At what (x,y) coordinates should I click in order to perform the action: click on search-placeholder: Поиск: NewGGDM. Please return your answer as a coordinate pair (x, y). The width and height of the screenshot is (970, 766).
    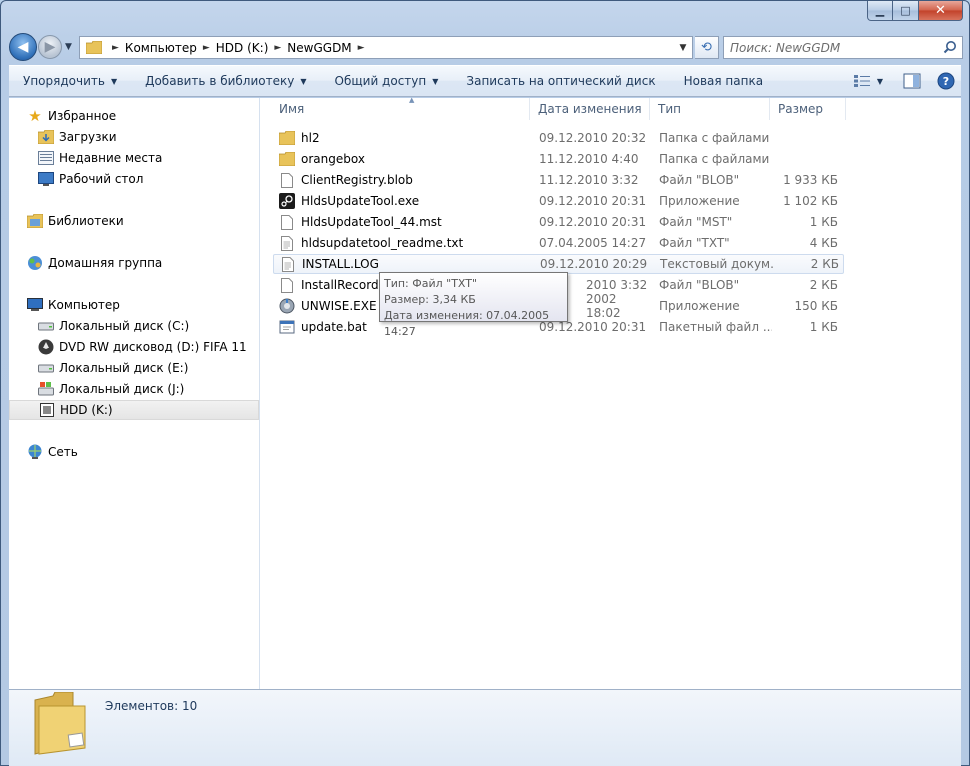
    Looking at the image, I should click on (785, 47).